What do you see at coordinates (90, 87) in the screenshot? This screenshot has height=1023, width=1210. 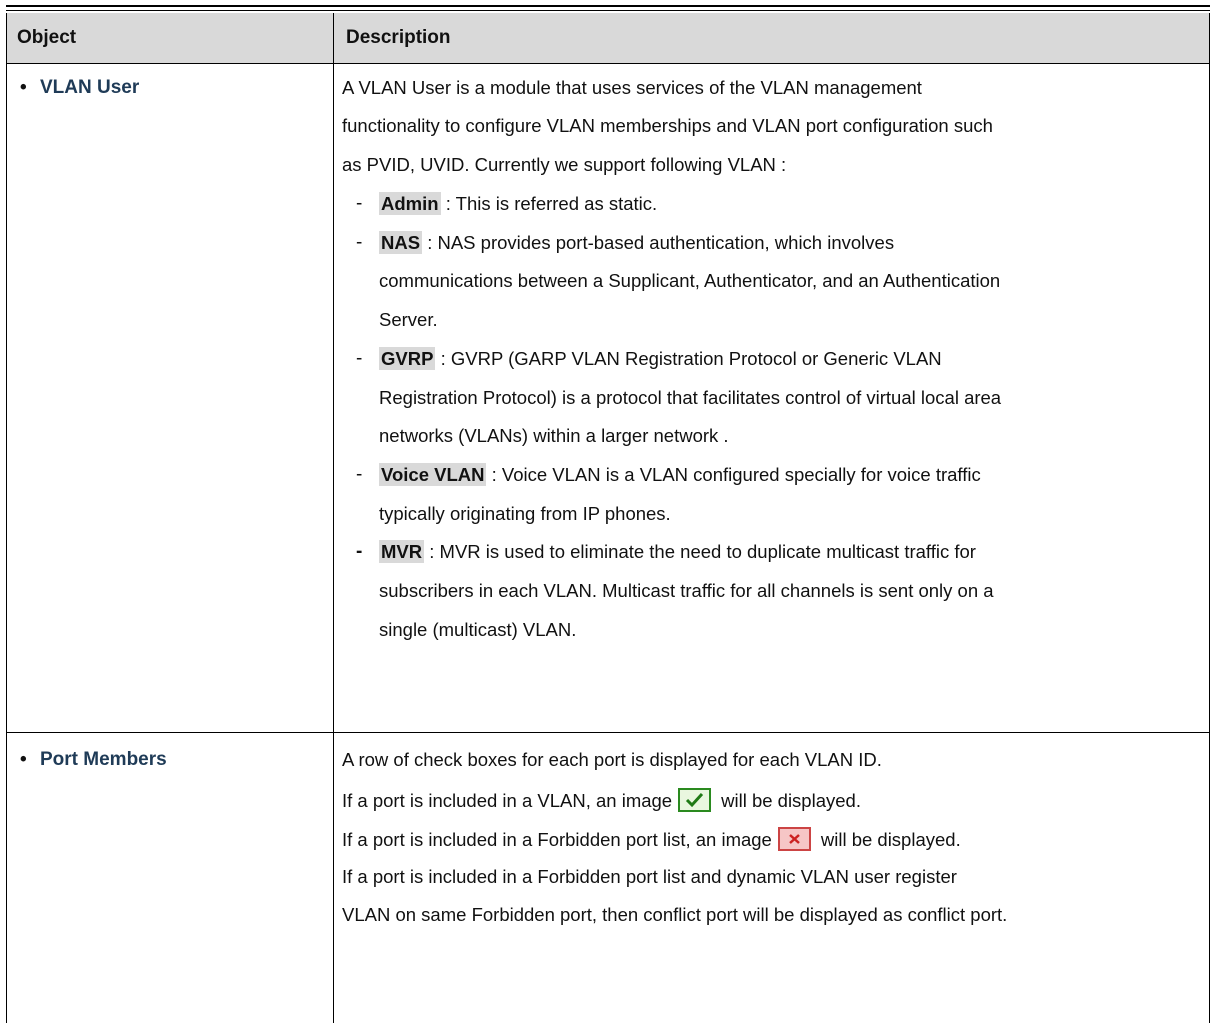 I see `row-object-label: VLAN User` at bounding box center [90, 87].